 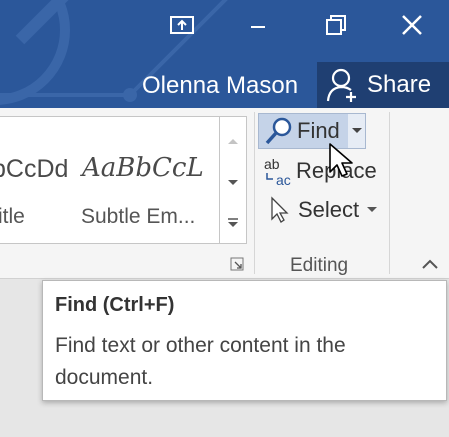 I want to click on replace-button: ab ac Replace, so click(x=317, y=171).